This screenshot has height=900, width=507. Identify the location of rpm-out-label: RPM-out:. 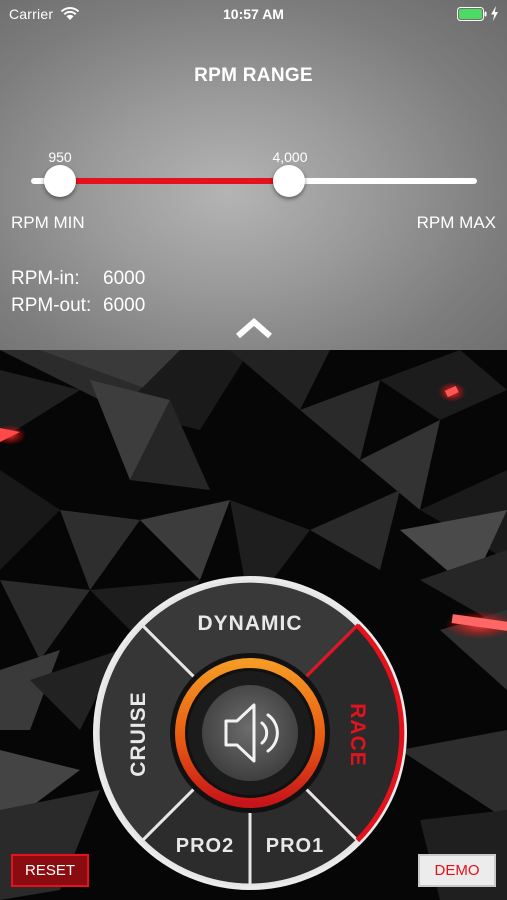
(51, 305).